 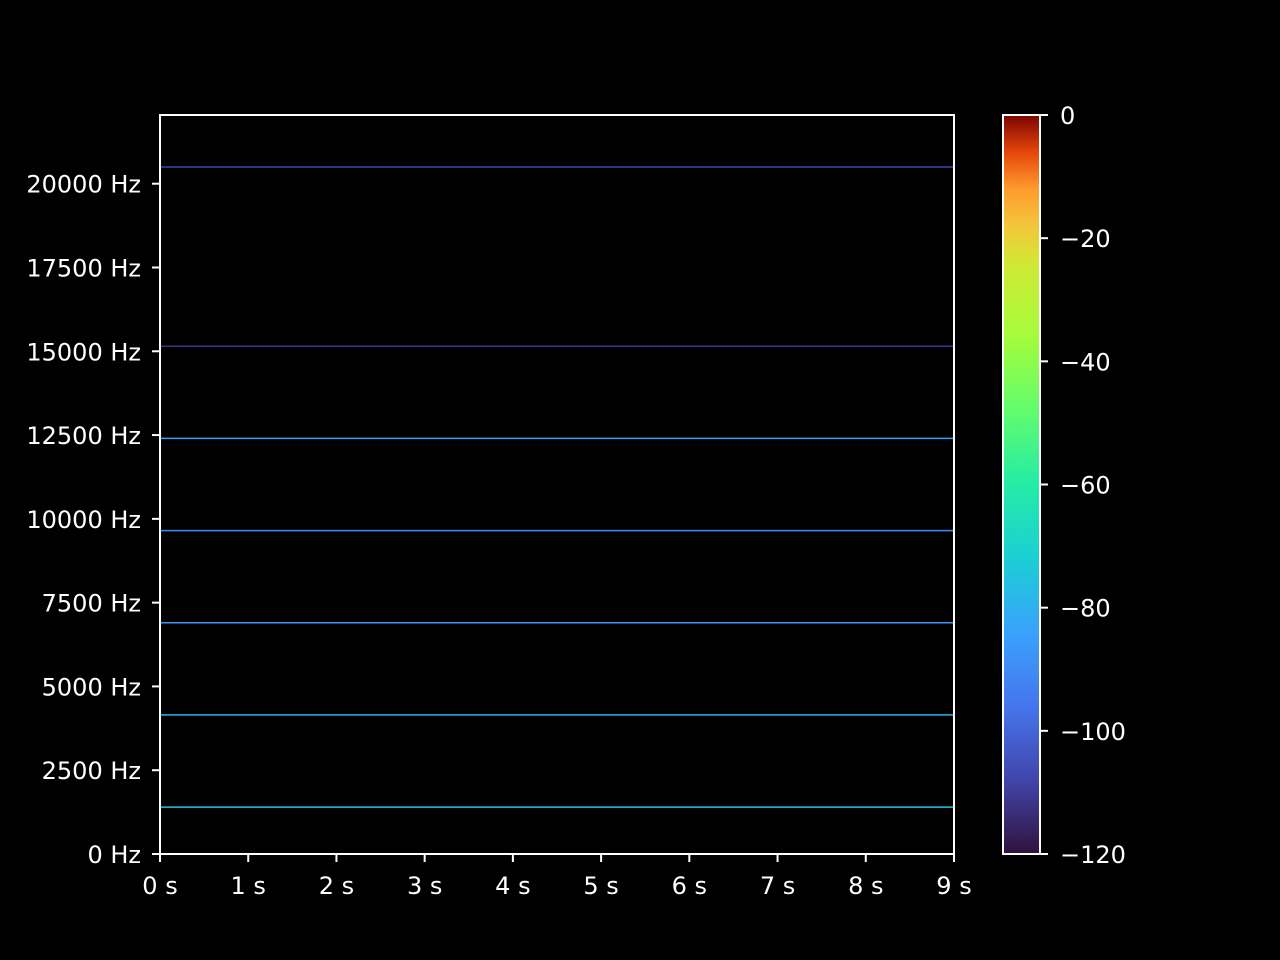 I want to click on colorbar-tick-label: −120, so click(x=1093, y=855).